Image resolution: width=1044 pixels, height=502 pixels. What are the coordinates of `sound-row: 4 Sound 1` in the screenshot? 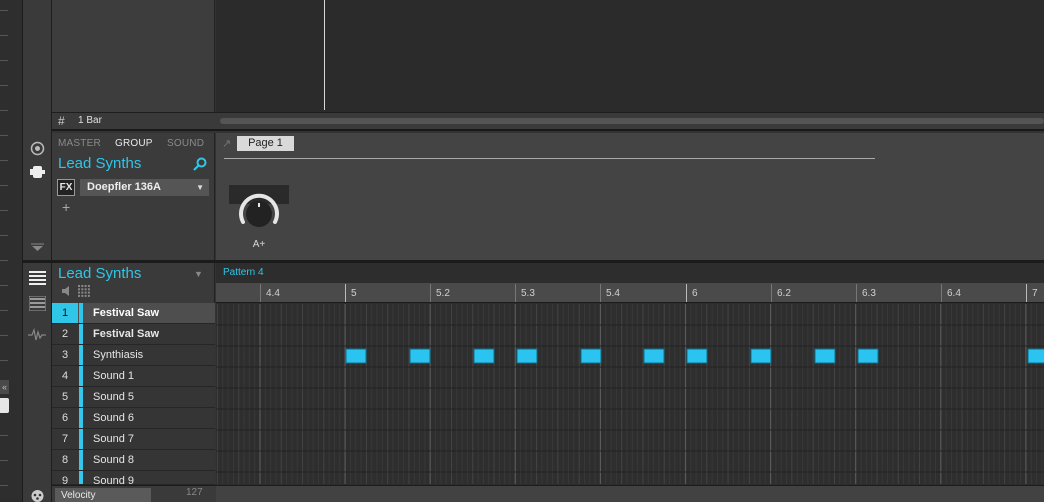 It's located at (133, 376).